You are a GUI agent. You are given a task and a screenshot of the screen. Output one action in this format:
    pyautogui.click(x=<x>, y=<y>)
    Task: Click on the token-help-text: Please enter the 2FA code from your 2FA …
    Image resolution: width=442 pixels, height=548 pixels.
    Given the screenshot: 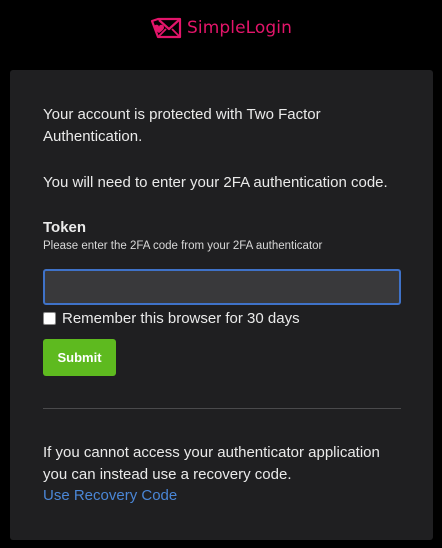 What is the action you would take?
    pyautogui.click(x=183, y=246)
    